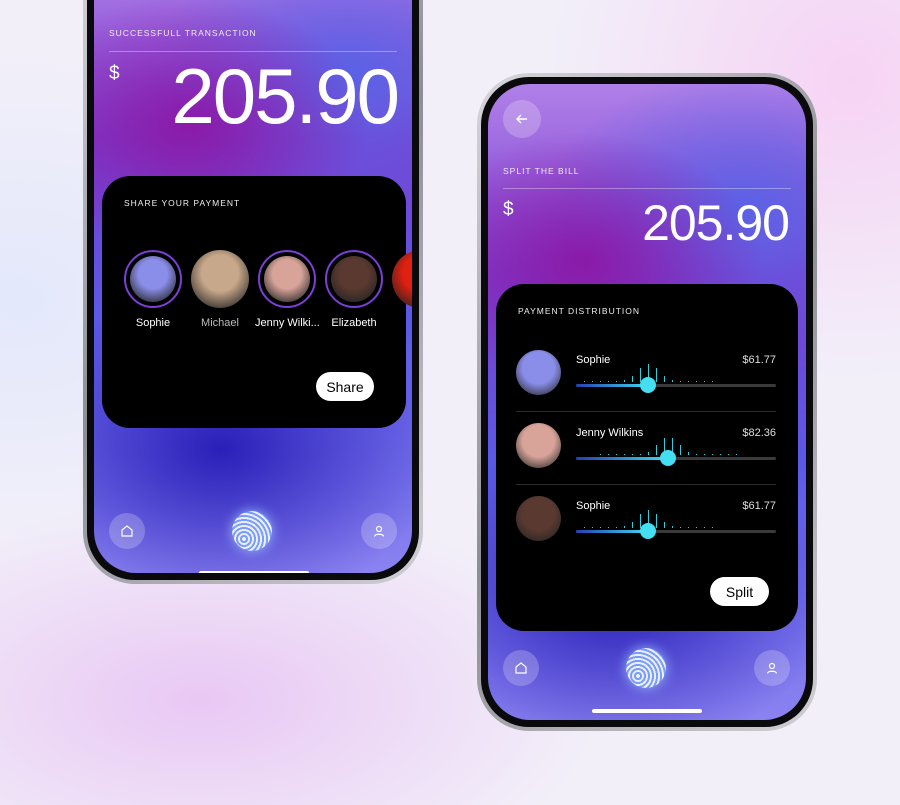 The width and height of the screenshot is (900, 805). Describe the element at coordinates (153, 323) in the screenshot. I see `contact-name: Sophie` at that location.